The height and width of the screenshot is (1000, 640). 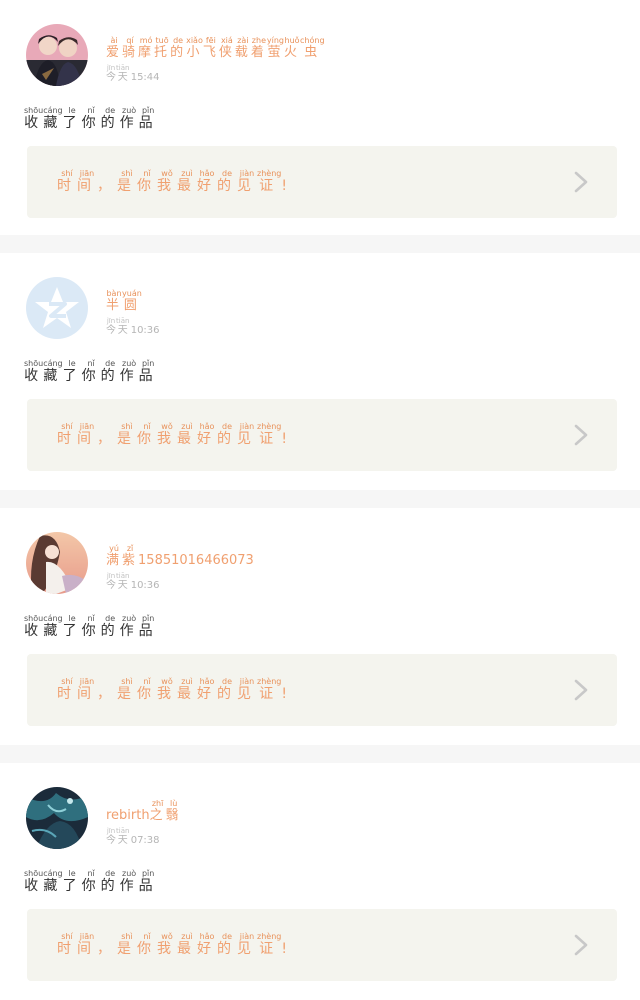 I want to click on ruby-char: 载zài, so click(x=242, y=48).